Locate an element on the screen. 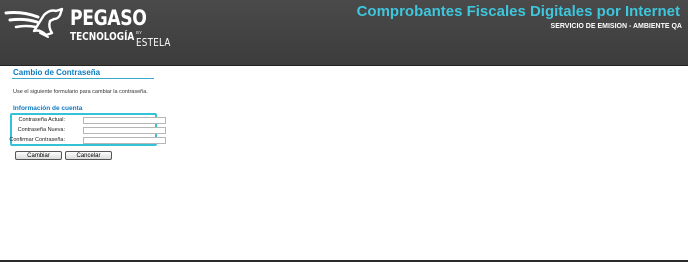  logo-product-text: ESTELA is located at coordinates (153, 42).